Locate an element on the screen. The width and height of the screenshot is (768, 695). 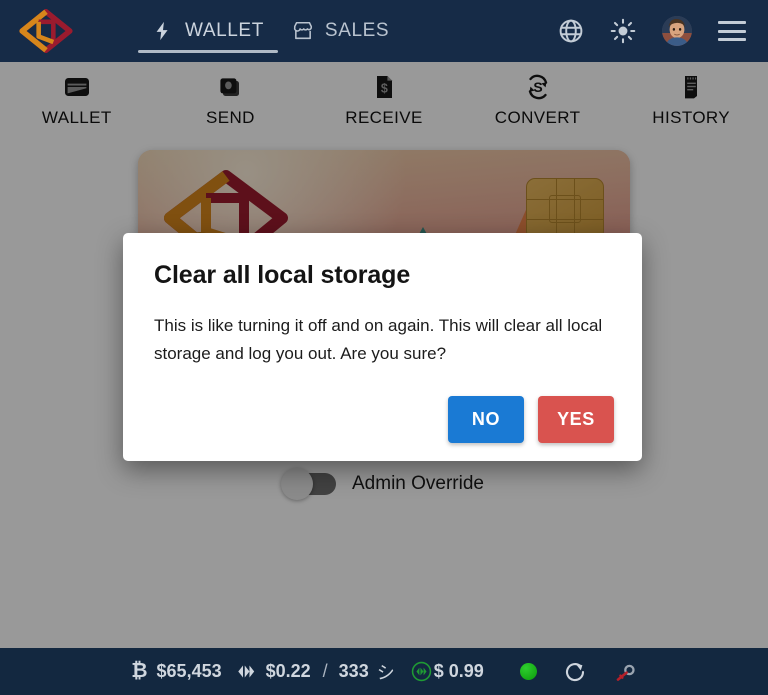
status-footer: ₿ $65,453 $0.22 / 333 シ $ 0.99 is located at coordinates (384, 671).